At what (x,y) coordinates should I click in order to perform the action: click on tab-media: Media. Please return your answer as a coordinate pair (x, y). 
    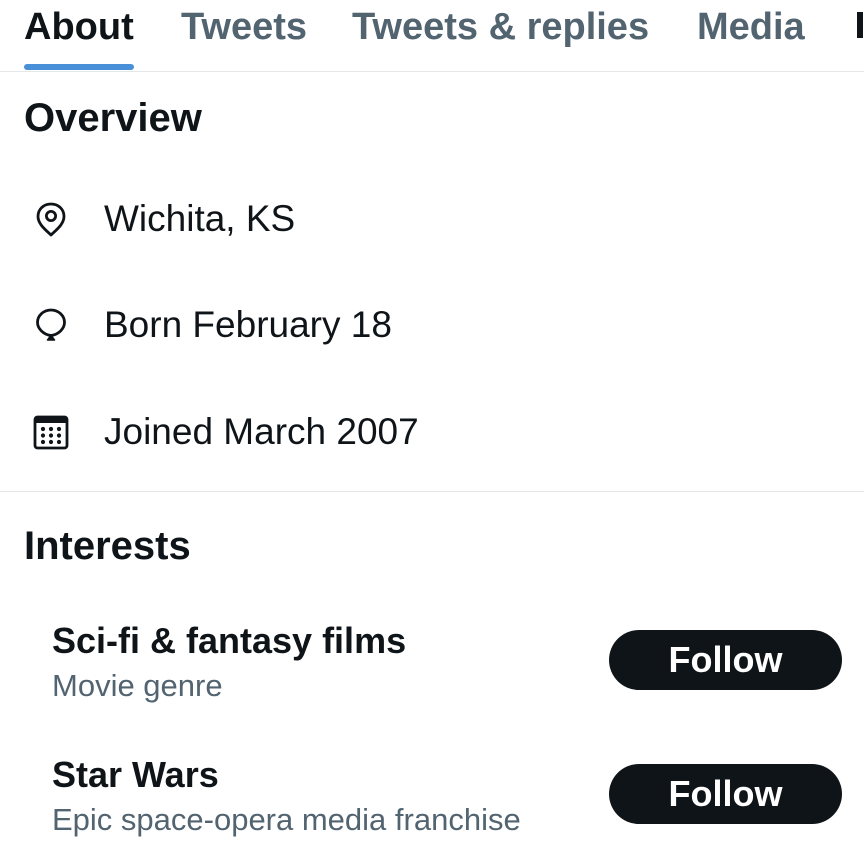
    Looking at the image, I should click on (751, 27).